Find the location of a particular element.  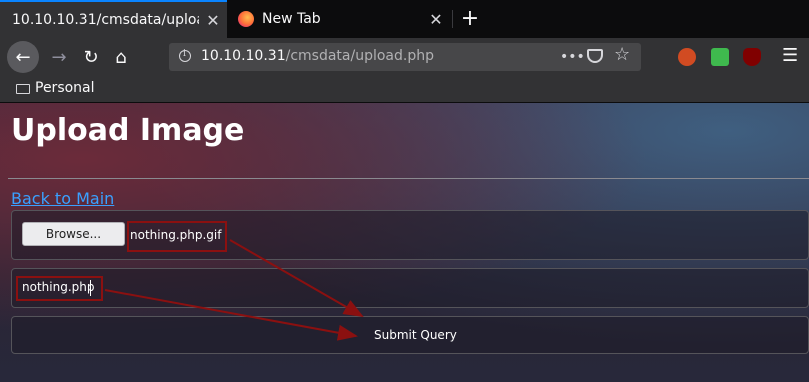

tab-new-tab: New Tab ✕ is located at coordinates (339, 19).